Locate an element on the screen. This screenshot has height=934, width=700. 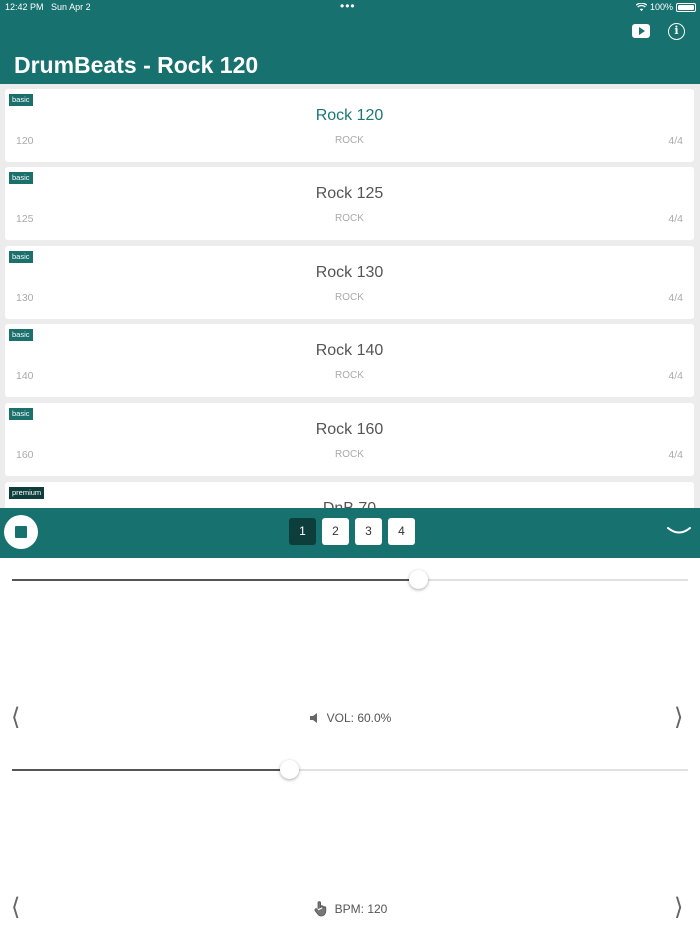
tier-badge: premium is located at coordinates (27, 493).